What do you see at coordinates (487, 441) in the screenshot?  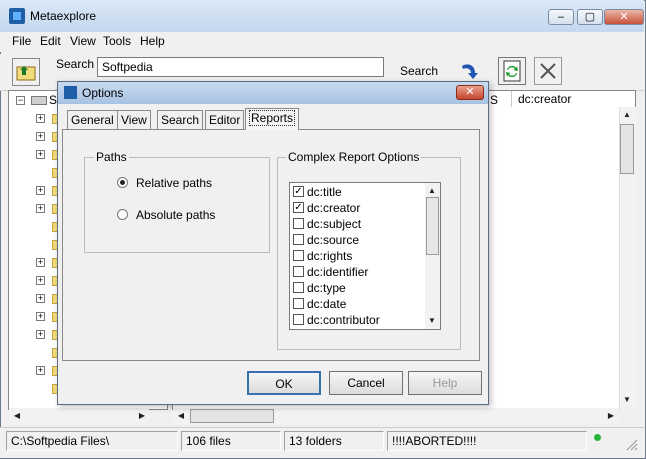 I see `status-message: !!!!ABORTED!!!!` at bounding box center [487, 441].